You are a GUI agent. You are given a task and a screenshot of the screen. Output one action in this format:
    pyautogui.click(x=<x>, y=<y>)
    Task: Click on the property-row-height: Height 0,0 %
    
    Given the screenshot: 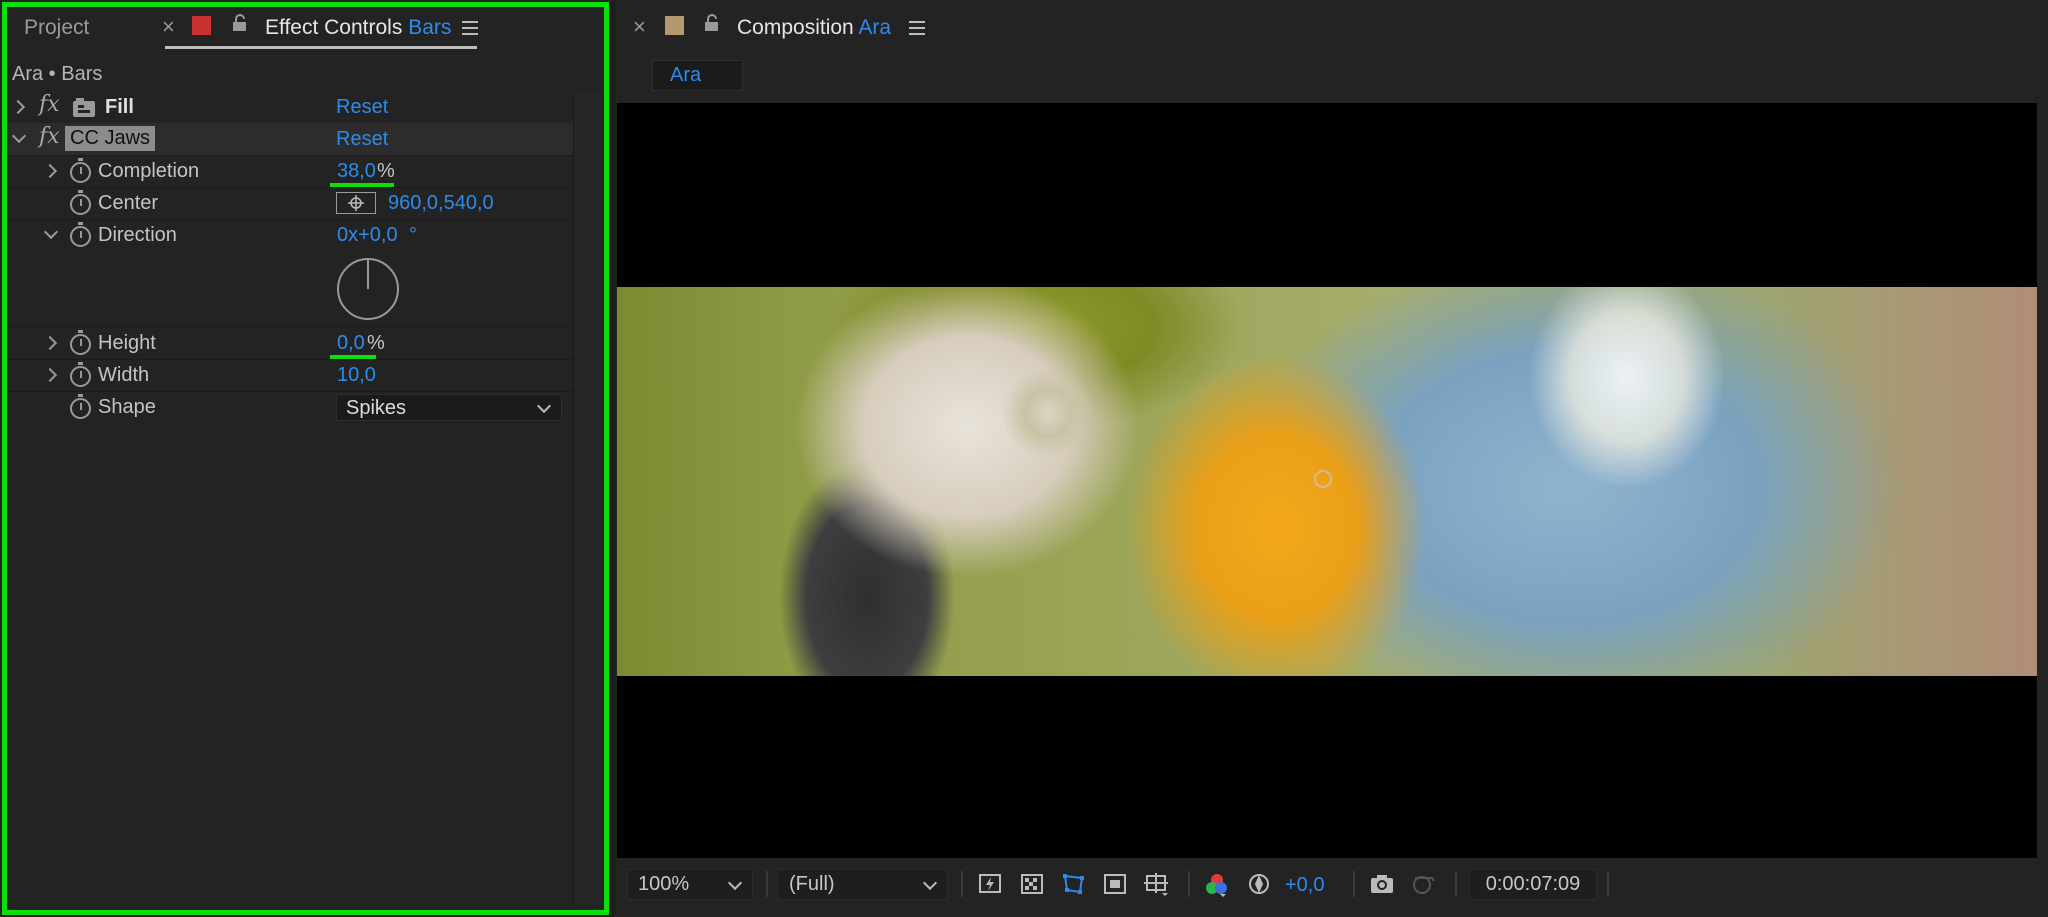 What is the action you would take?
    pyautogui.click(x=290, y=343)
    